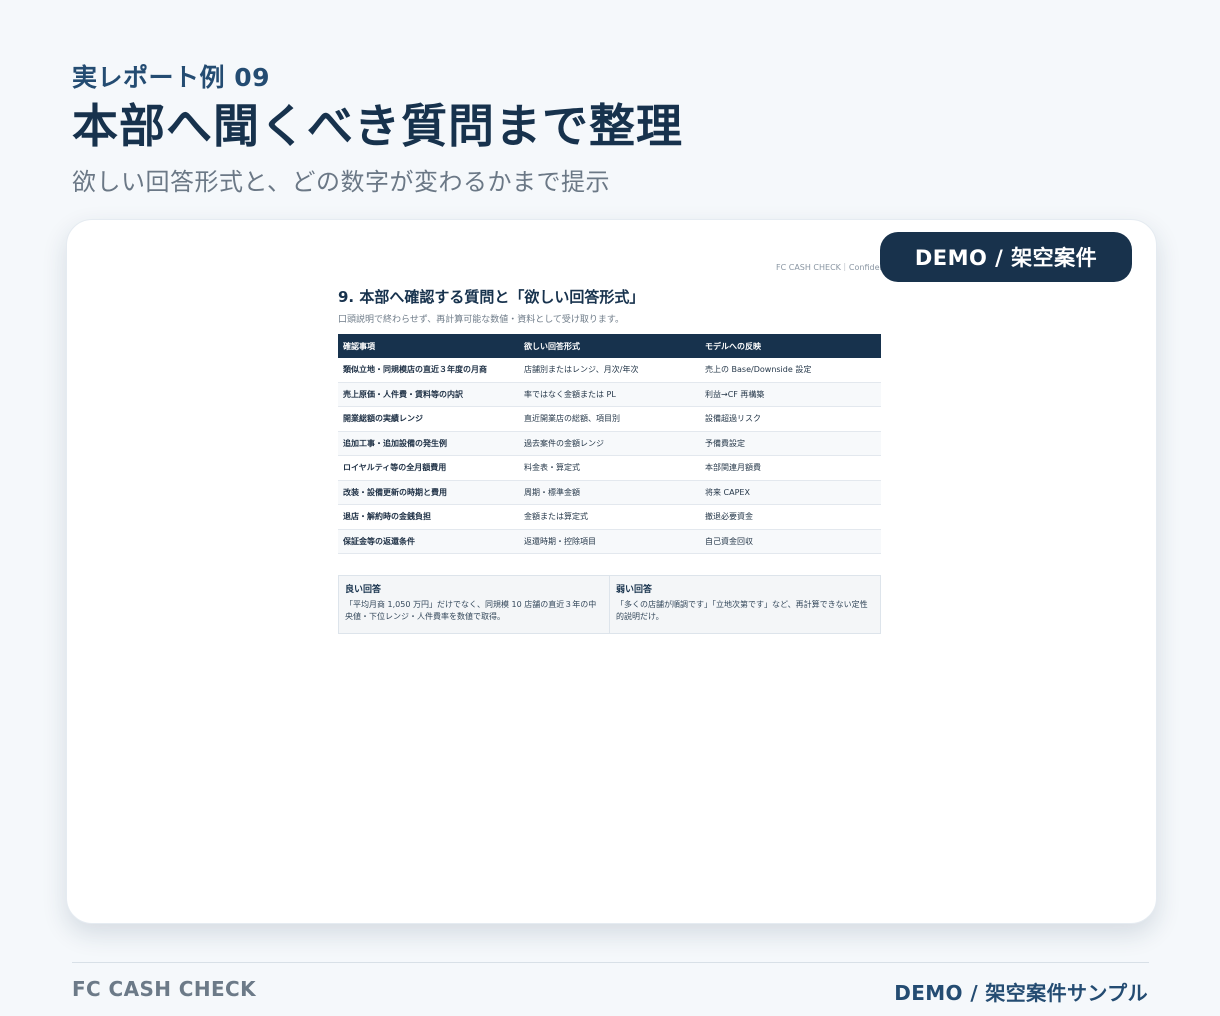 This screenshot has width=1220, height=1016. What do you see at coordinates (790, 346) in the screenshot?
I see `column-header-reflection: モデルへの反映` at bounding box center [790, 346].